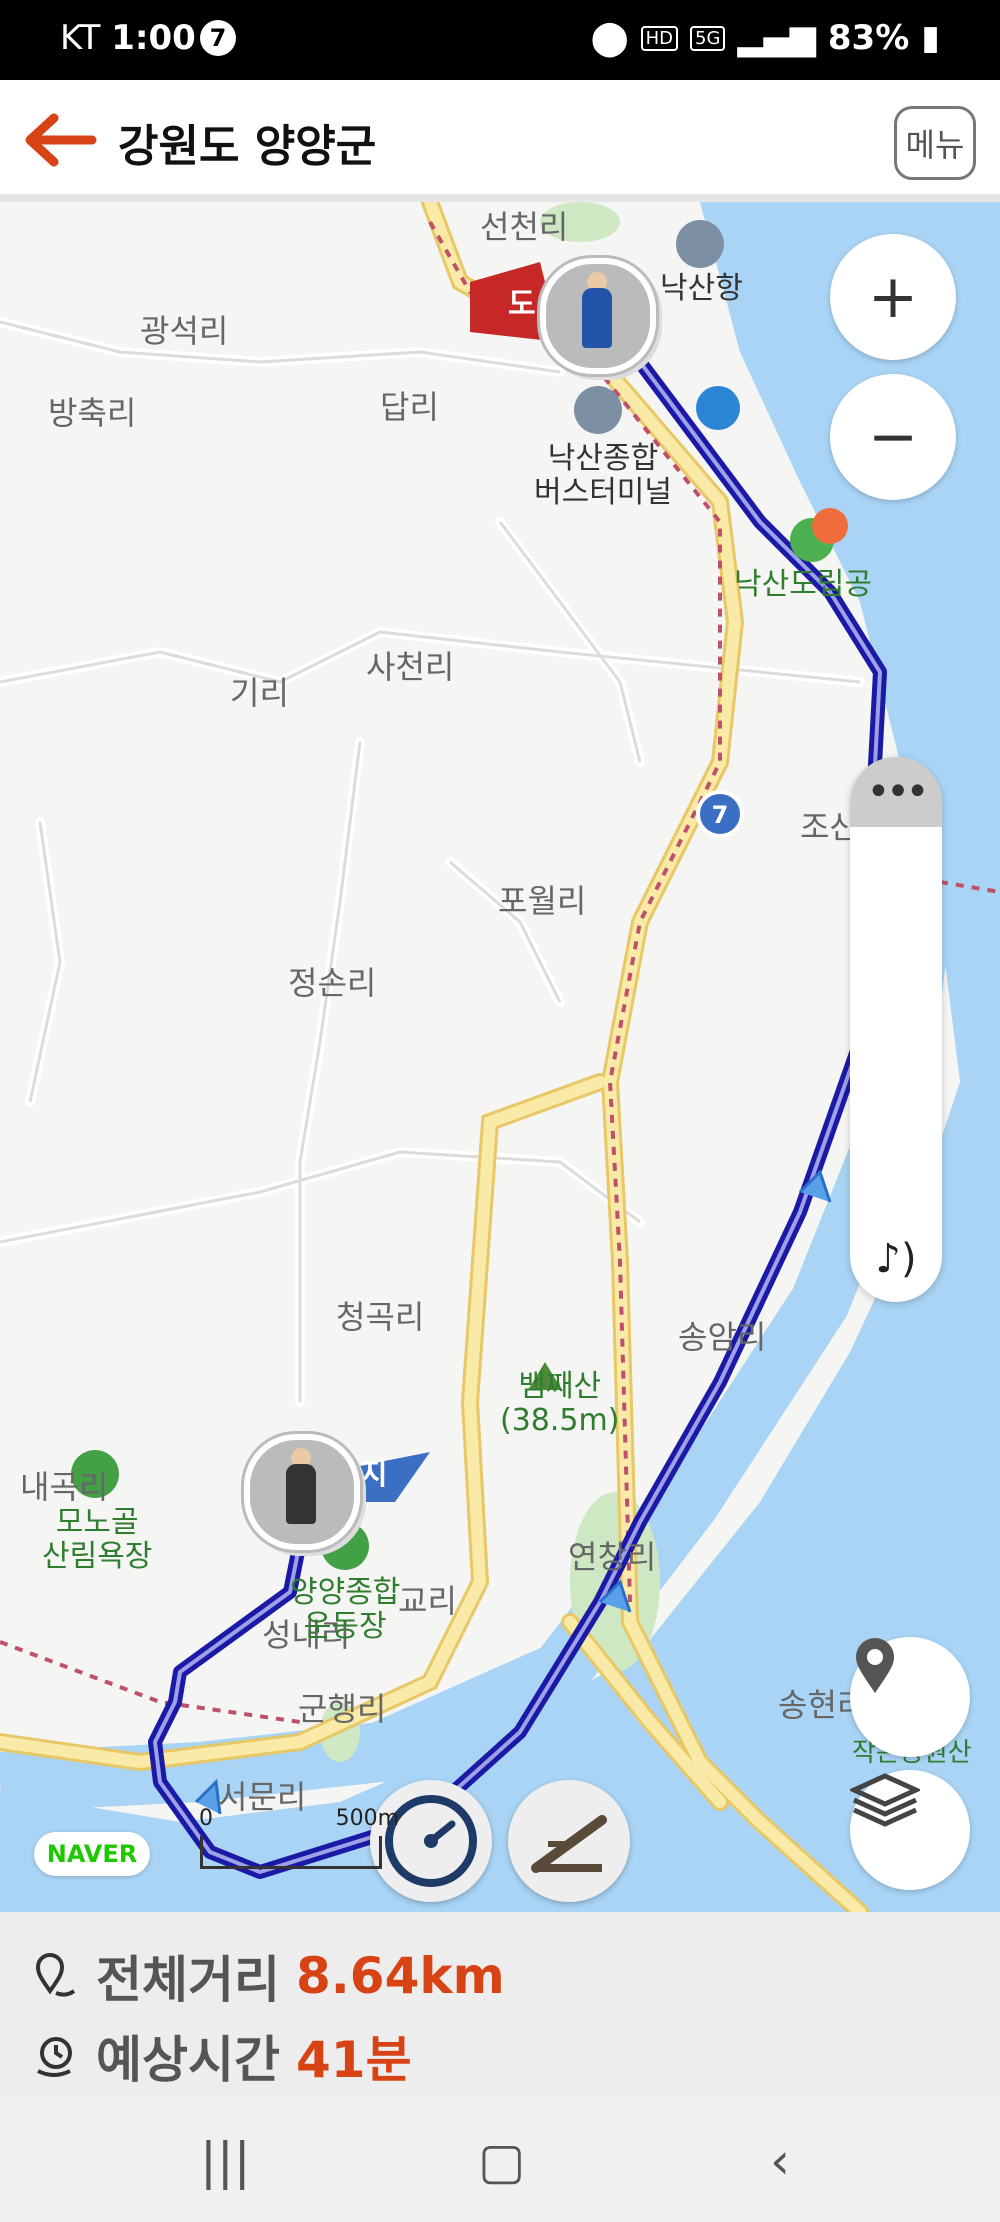  What do you see at coordinates (302, 1492) in the screenshot?
I see `end-photo-marker` at bounding box center [302, 1492].